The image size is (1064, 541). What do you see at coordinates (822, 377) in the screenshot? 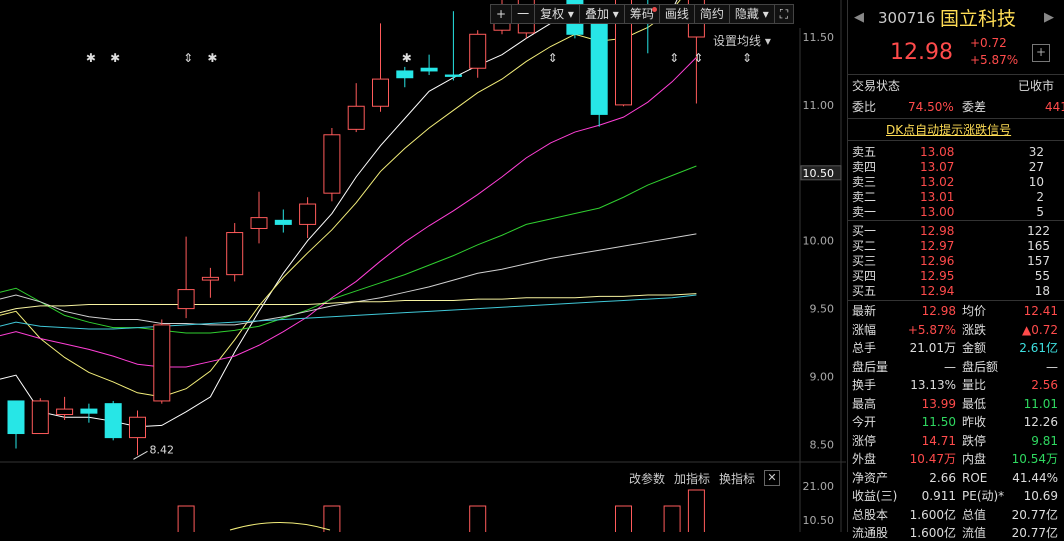
I see `y-tick-label: 9.00` at bounding box center [822, 377].